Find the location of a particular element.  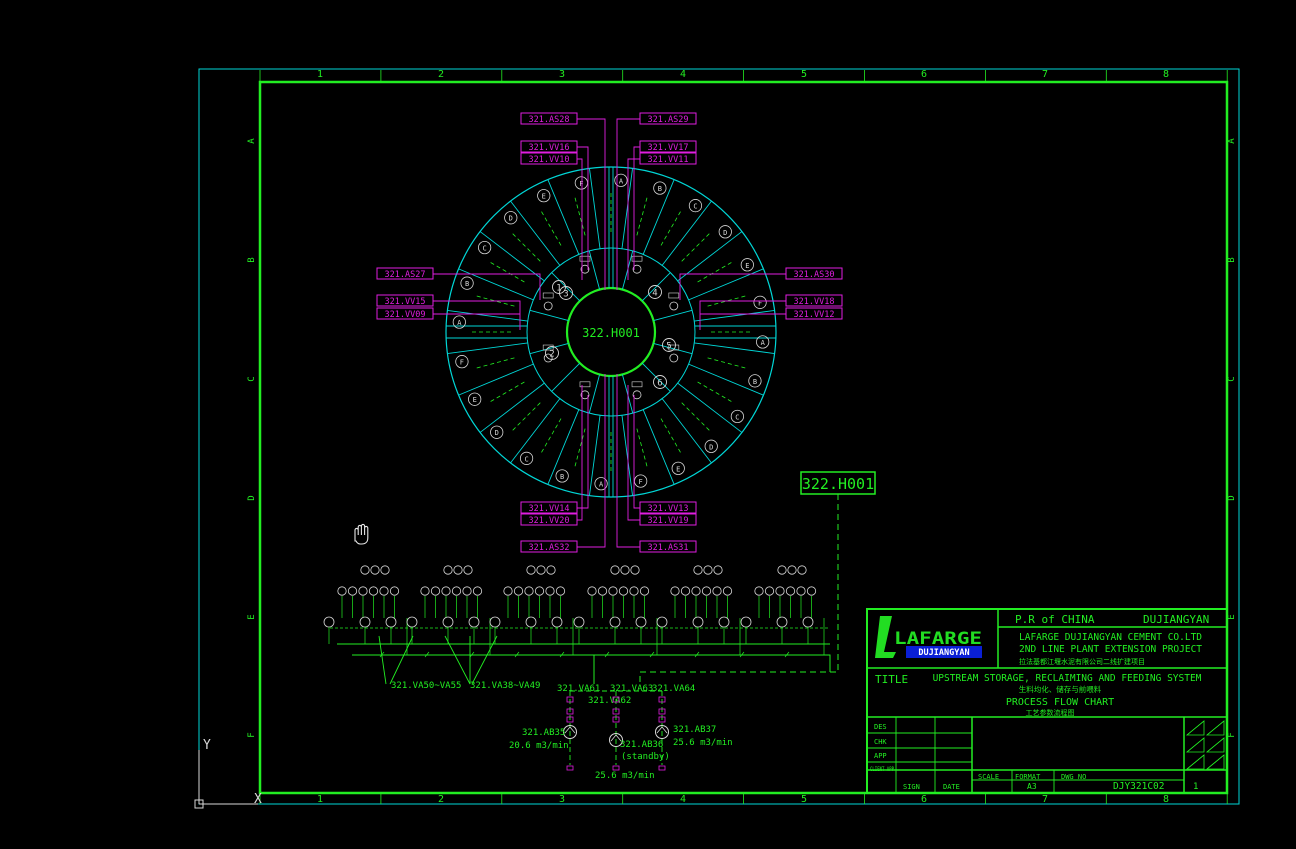

blower-2-tag: 321.AB36 is located at coordinates (641, 745).